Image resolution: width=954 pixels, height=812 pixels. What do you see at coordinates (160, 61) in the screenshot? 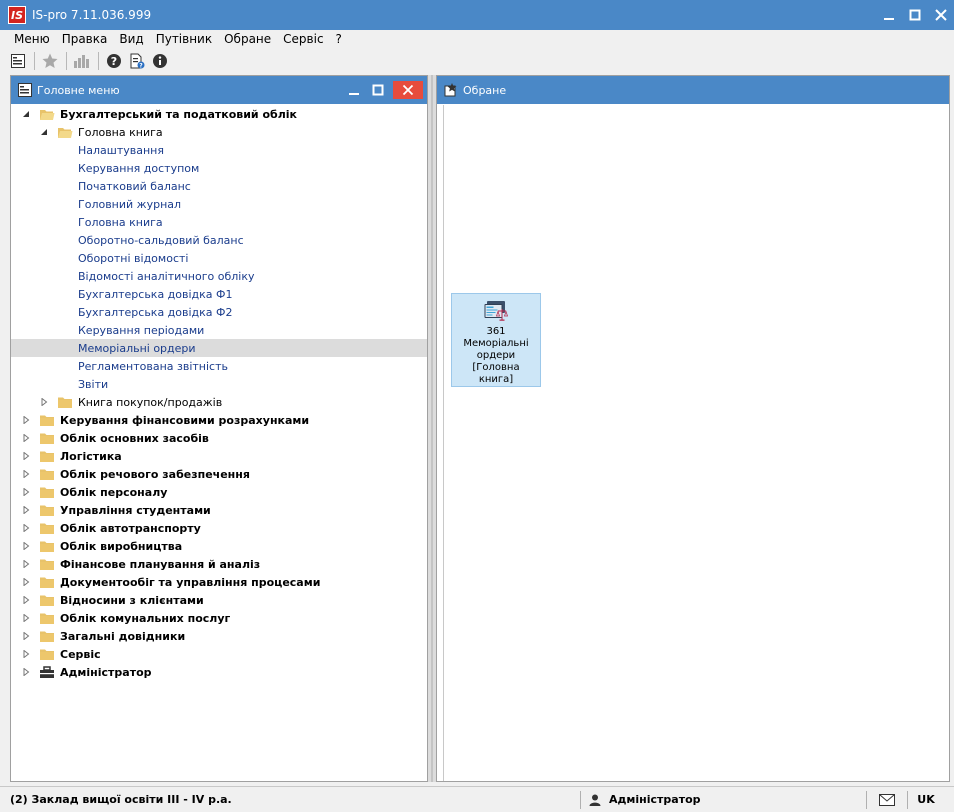
I see `info-button` at bounding box center [160, 61].